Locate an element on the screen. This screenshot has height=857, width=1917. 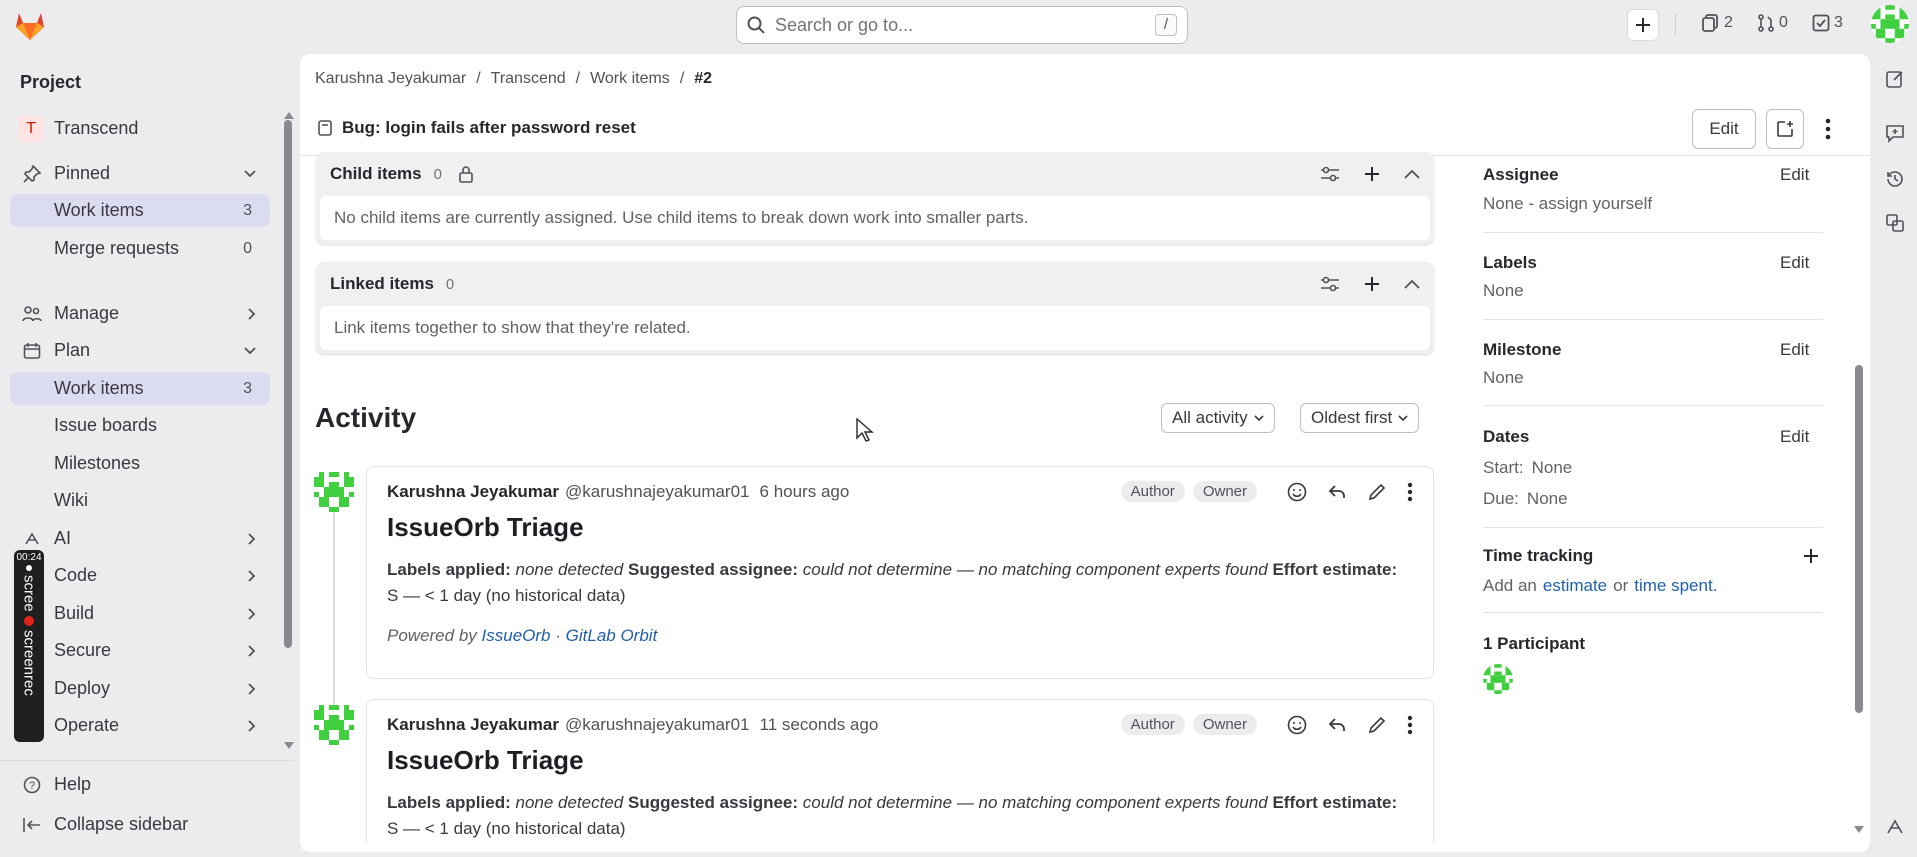
create-new-button is located at coordinates (1643, 25).